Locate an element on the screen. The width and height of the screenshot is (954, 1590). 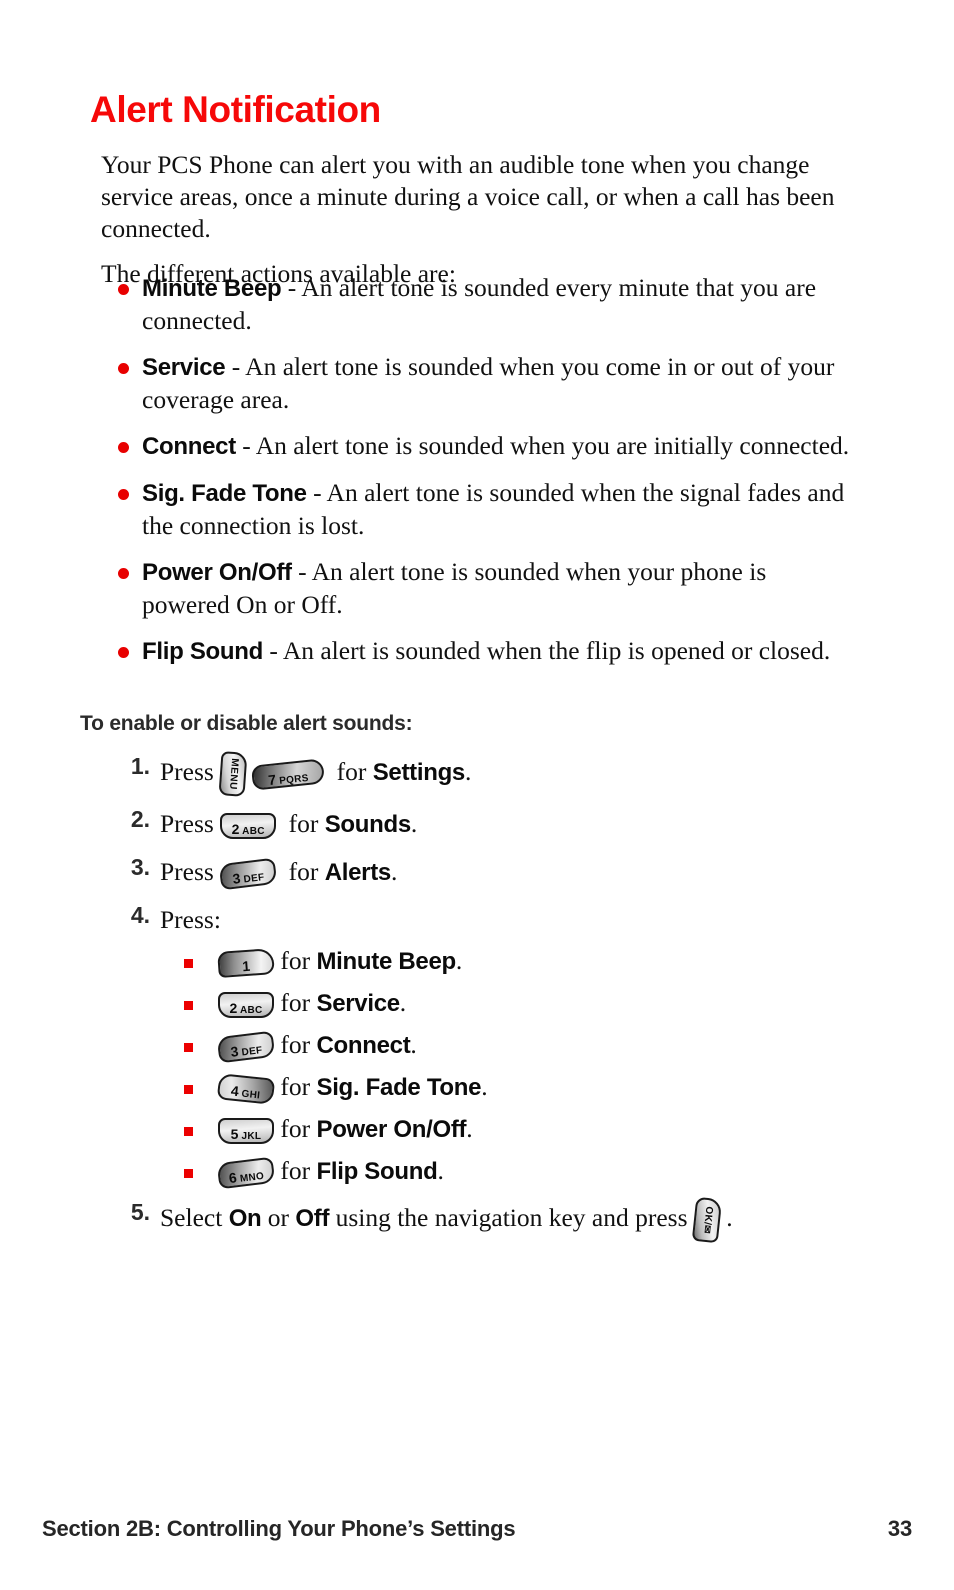
key-label: 2 ABC is located at coordinates (248, 829).